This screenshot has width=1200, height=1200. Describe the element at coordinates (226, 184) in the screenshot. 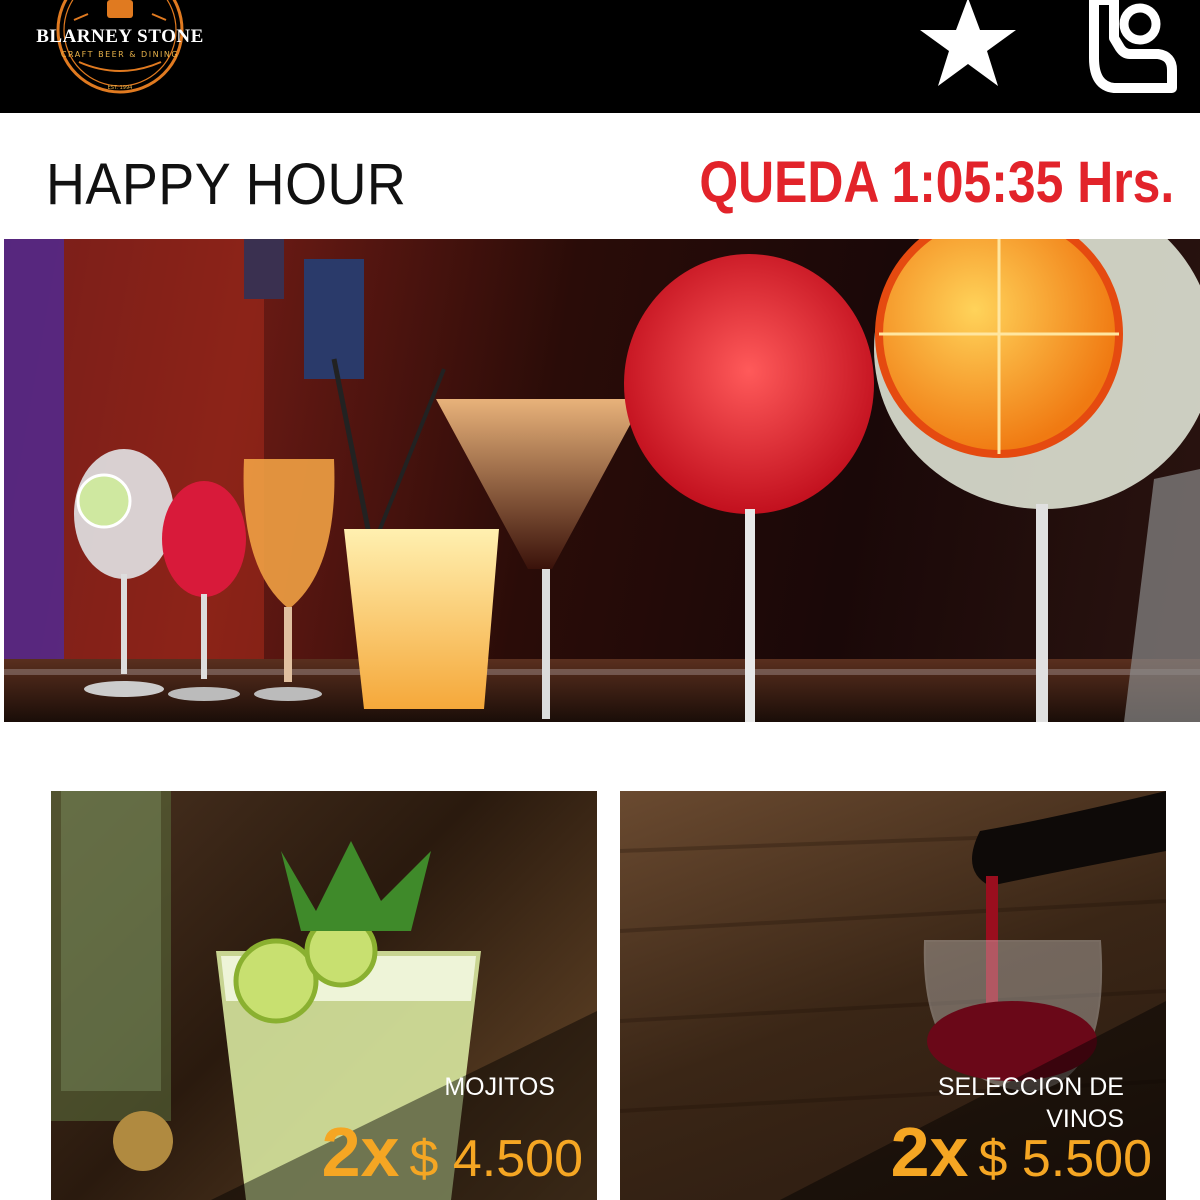

I see `page-title: HAPPY HOUR` at that location.